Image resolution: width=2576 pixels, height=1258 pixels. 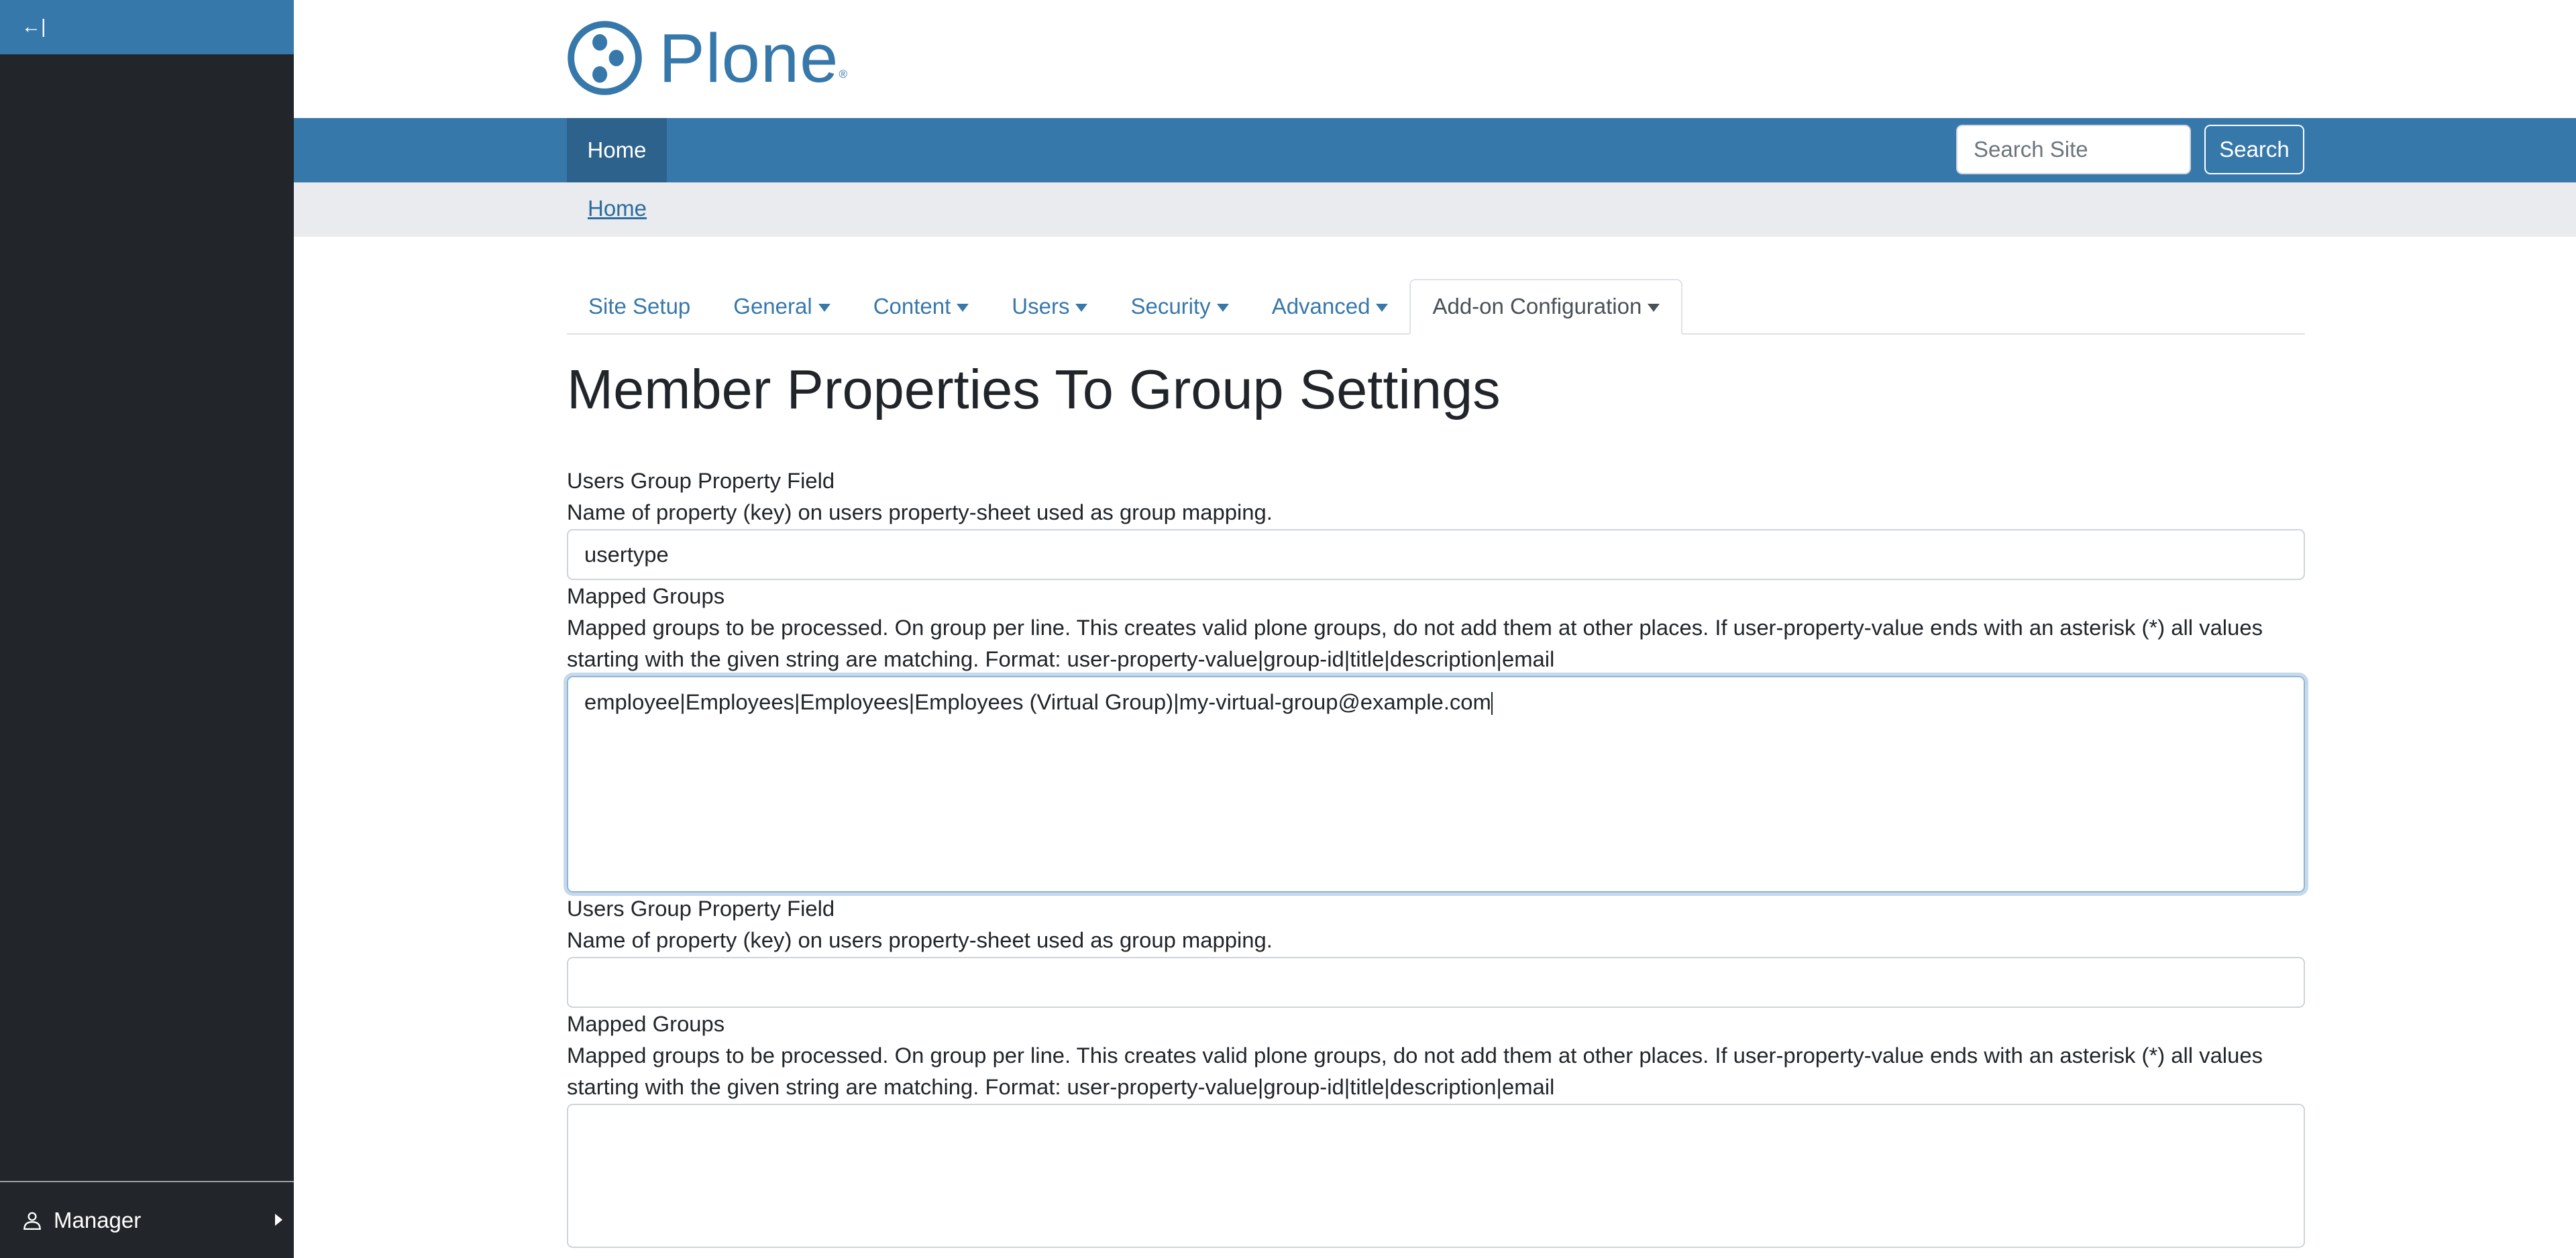 What do you see at coordinates (753, 58) in the screenshot?
I see `logo-text: Plone®` at bounding box center [753, 58].